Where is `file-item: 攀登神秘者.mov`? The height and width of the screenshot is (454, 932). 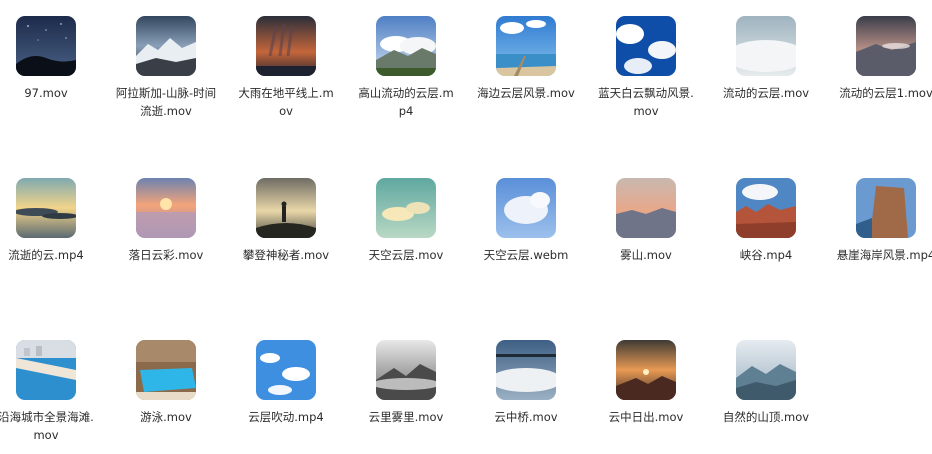 file-item: 攀登神秘者.mov is located at coordinates (286, 221).